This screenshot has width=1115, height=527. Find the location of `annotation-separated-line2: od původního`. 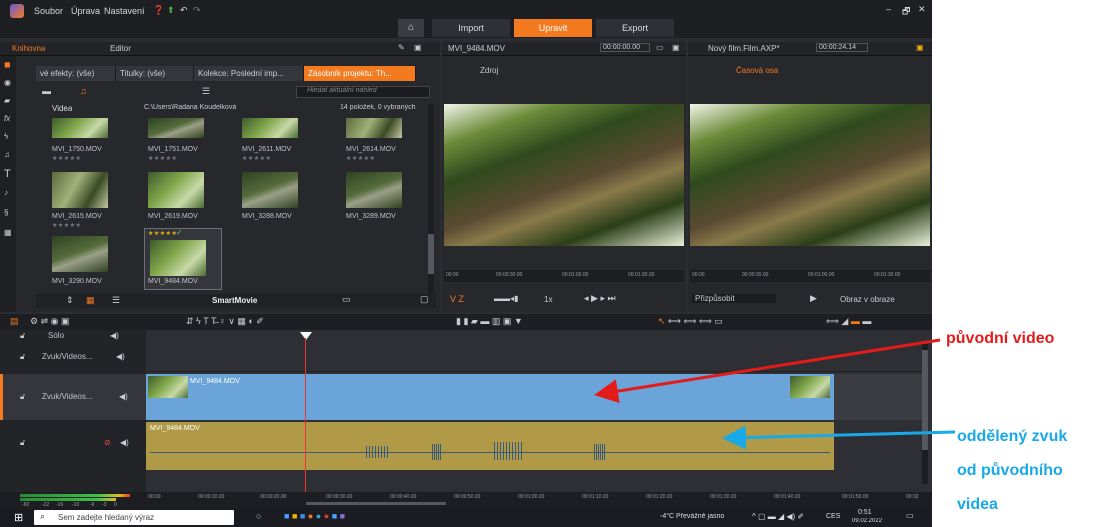

annotation-separated-line2: od původního is located at coordinates (1010, 470).